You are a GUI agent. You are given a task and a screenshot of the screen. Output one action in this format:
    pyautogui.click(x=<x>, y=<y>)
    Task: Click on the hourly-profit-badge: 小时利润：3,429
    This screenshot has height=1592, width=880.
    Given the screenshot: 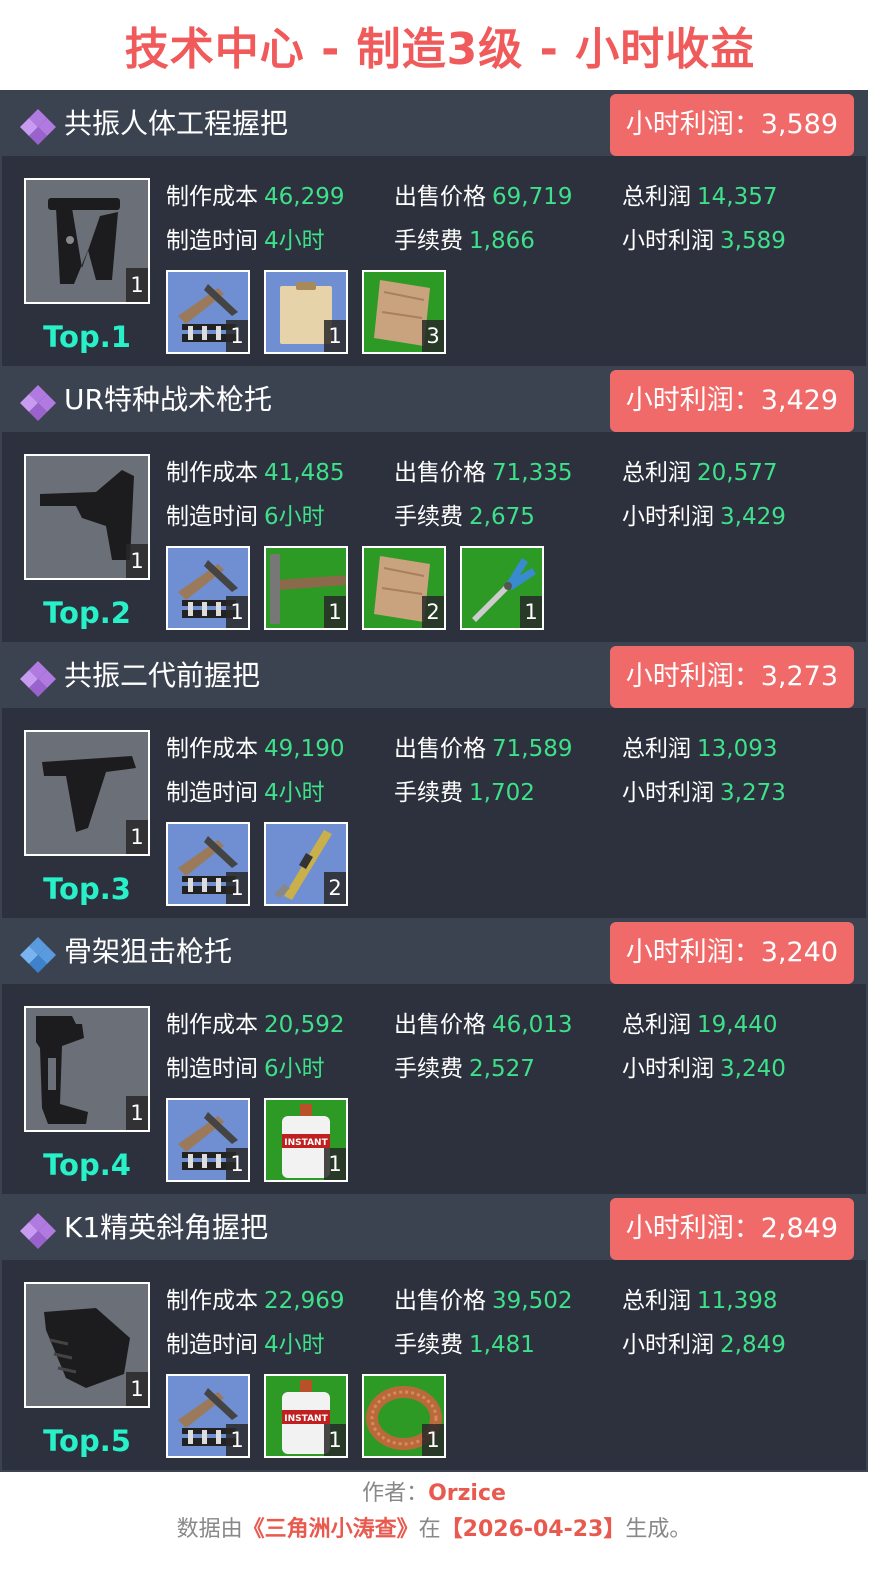 What is the action you would take?
    pyautogui.click(x=731, y=401)
    